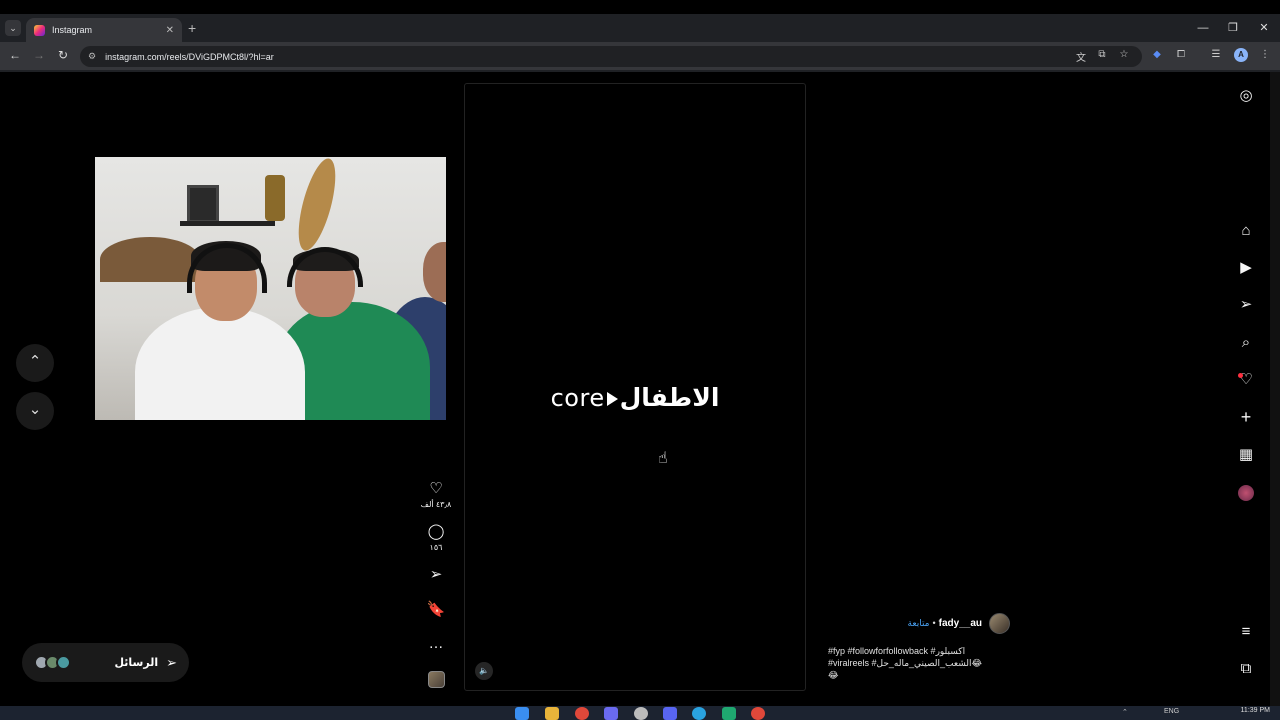 The width and height of the screenshot is (1280, 720). Describe the element at coordinates (105, 662) in the screenshot. I see `messages-button: الرسائل ➢` at that location.